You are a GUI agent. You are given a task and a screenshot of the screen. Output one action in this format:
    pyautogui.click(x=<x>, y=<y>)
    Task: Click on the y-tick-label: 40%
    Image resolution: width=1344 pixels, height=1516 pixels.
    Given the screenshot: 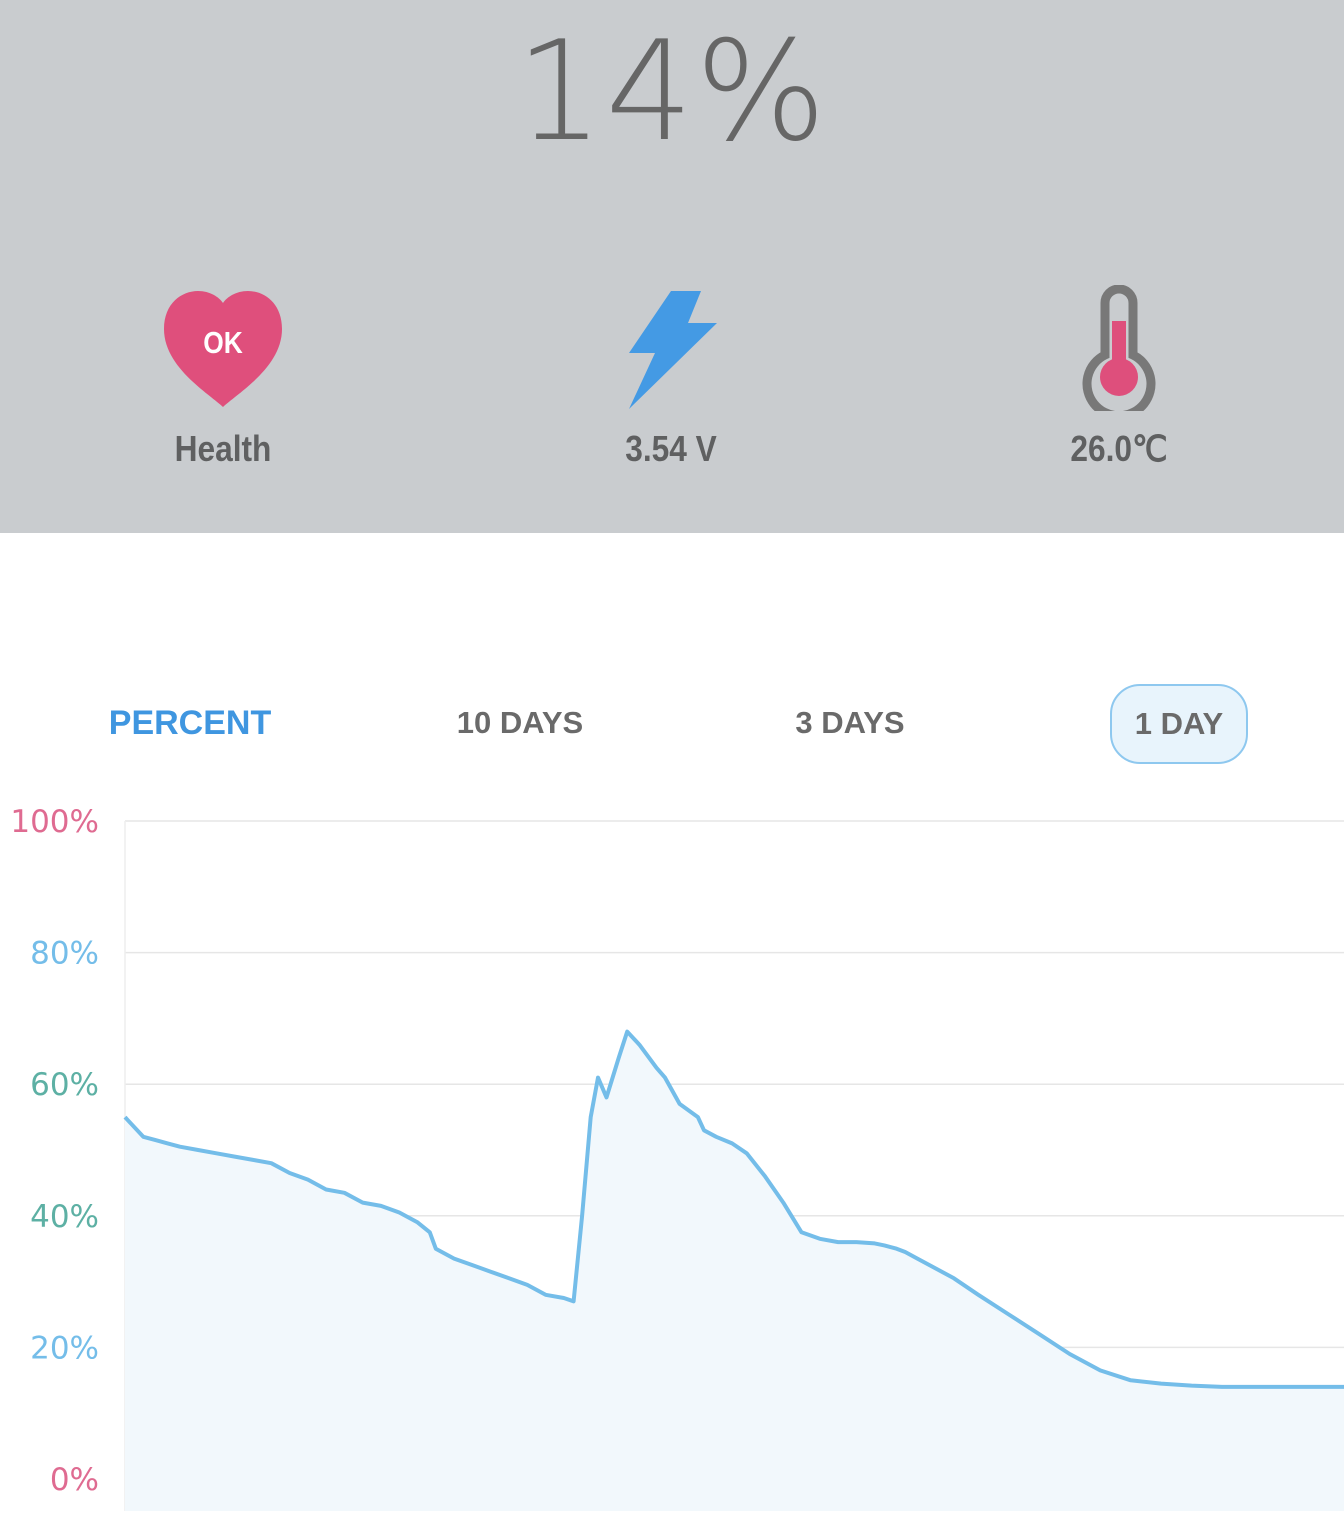 What is the action you would take?
    pyautogui.click(x=64, y=1217)
    